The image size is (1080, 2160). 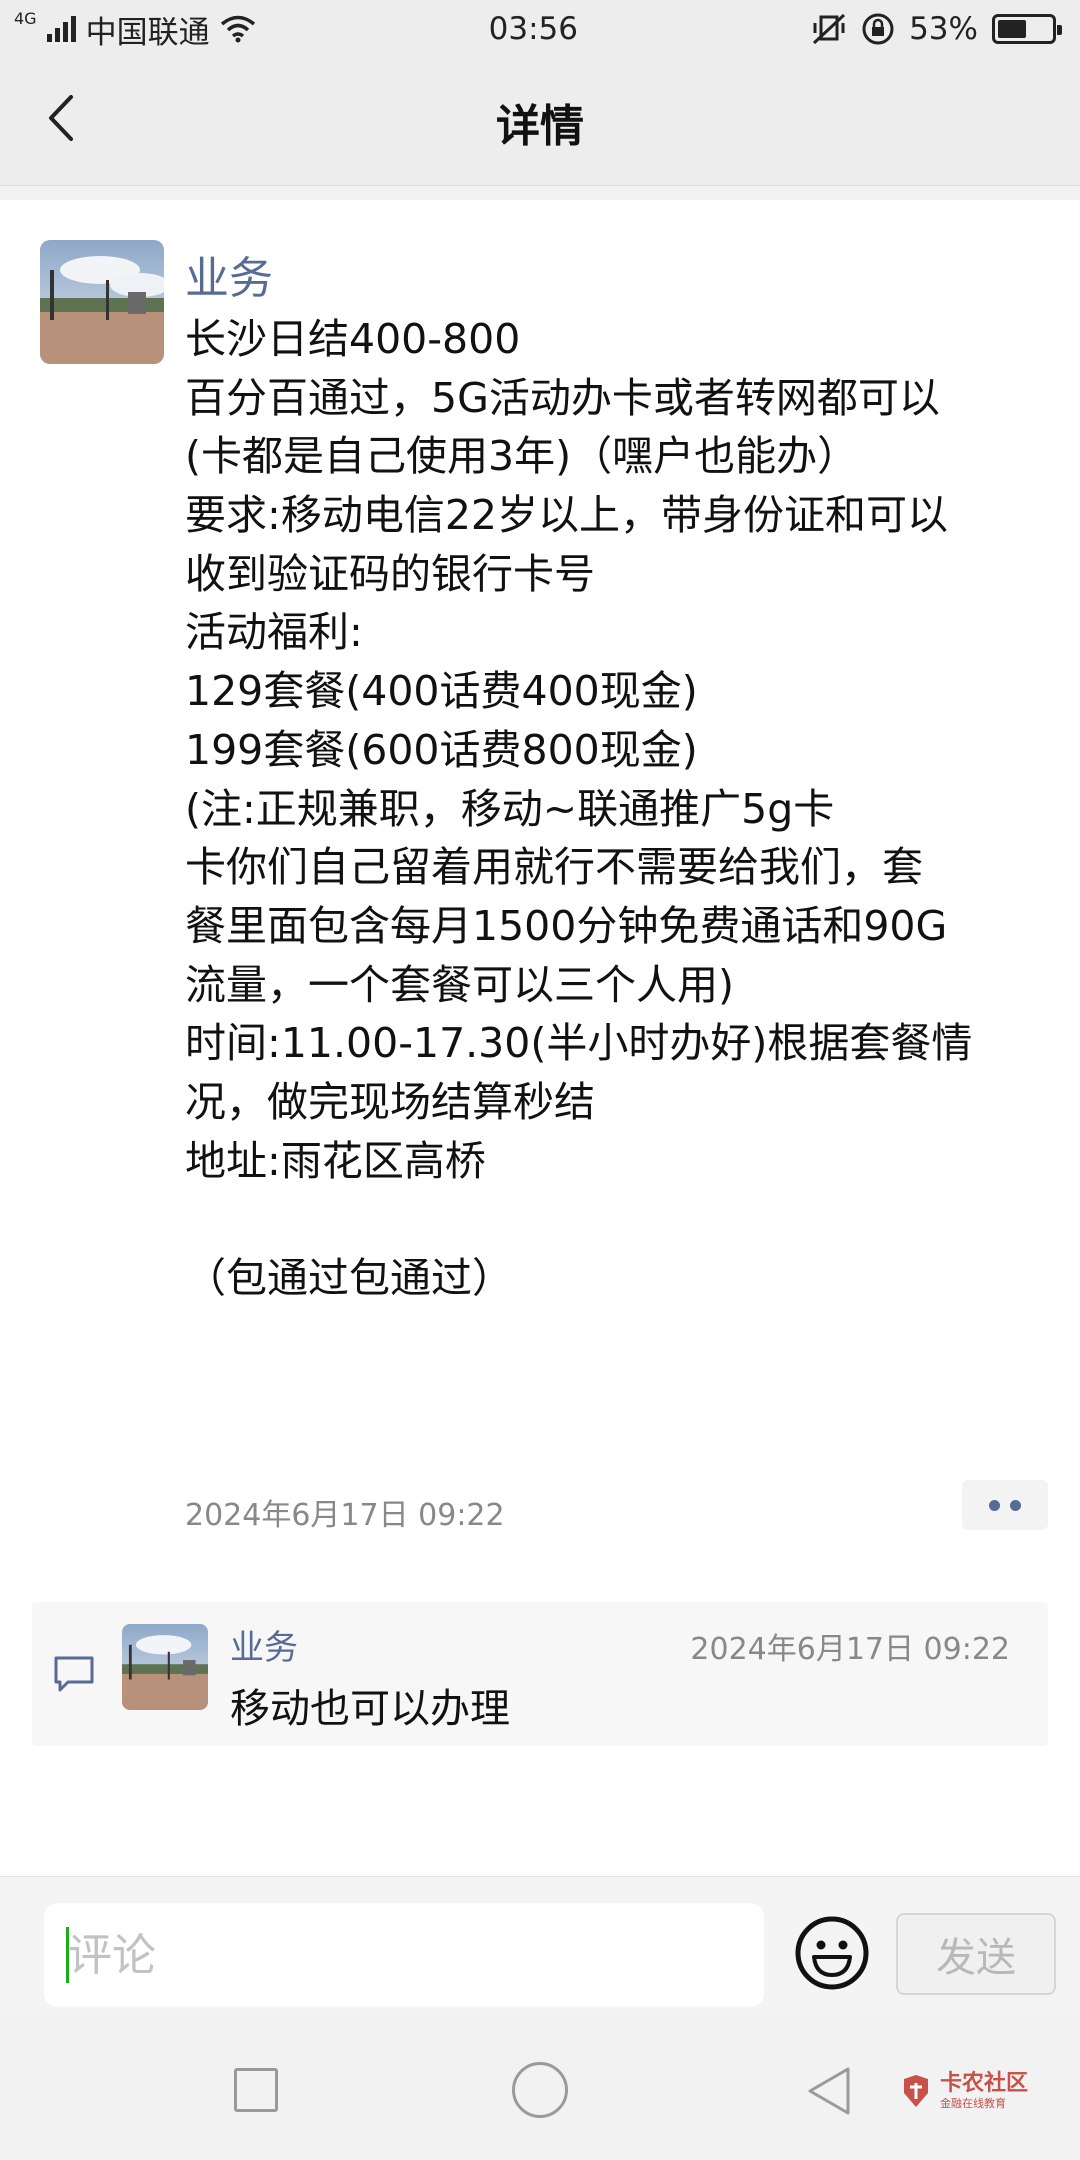 I want to click on watermark-logo: 卡农社区 金融在线教育, so click(x=978, y=2091).